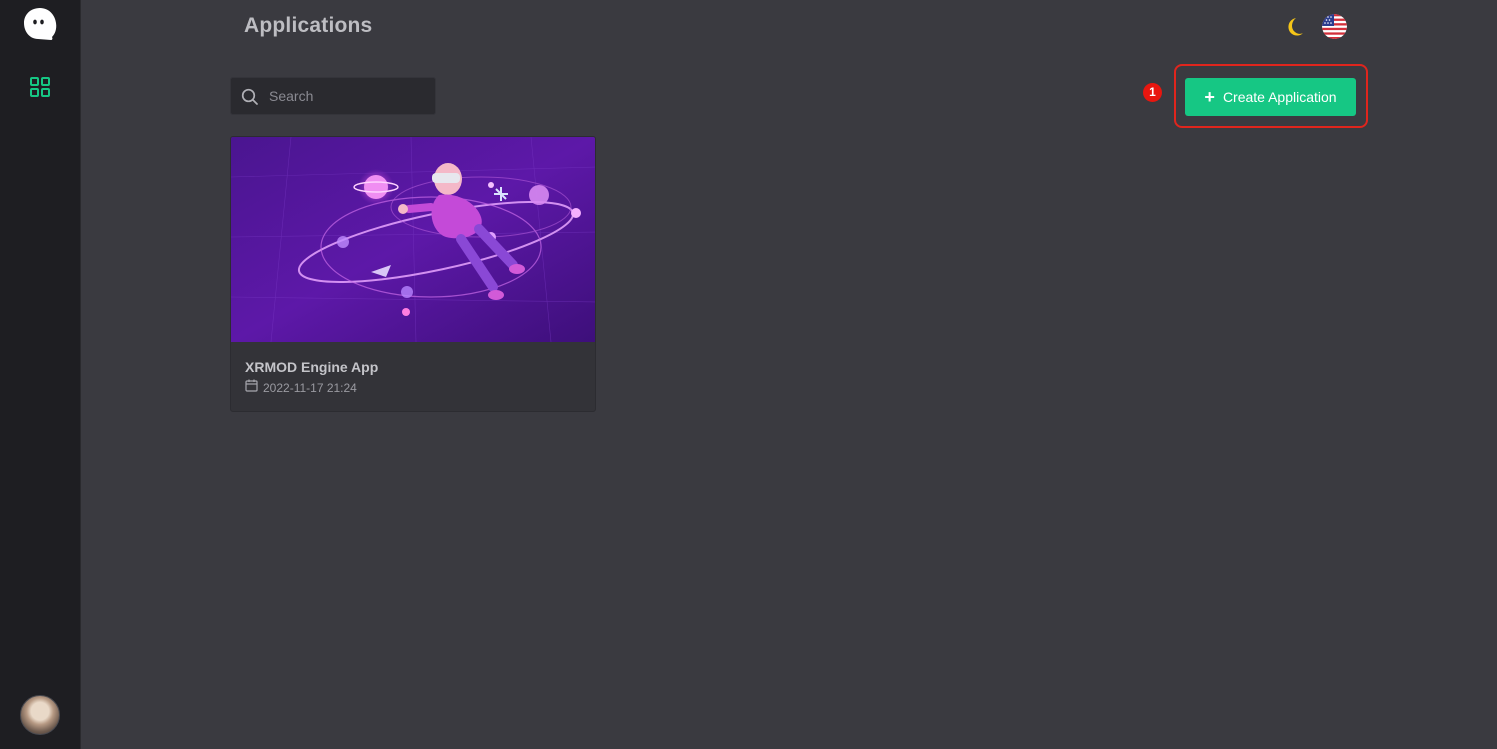 The height and width of the screenshot is (749, 1497). I want to click on app-date-row: 2022-11-17 21:24, so click(301, 388).